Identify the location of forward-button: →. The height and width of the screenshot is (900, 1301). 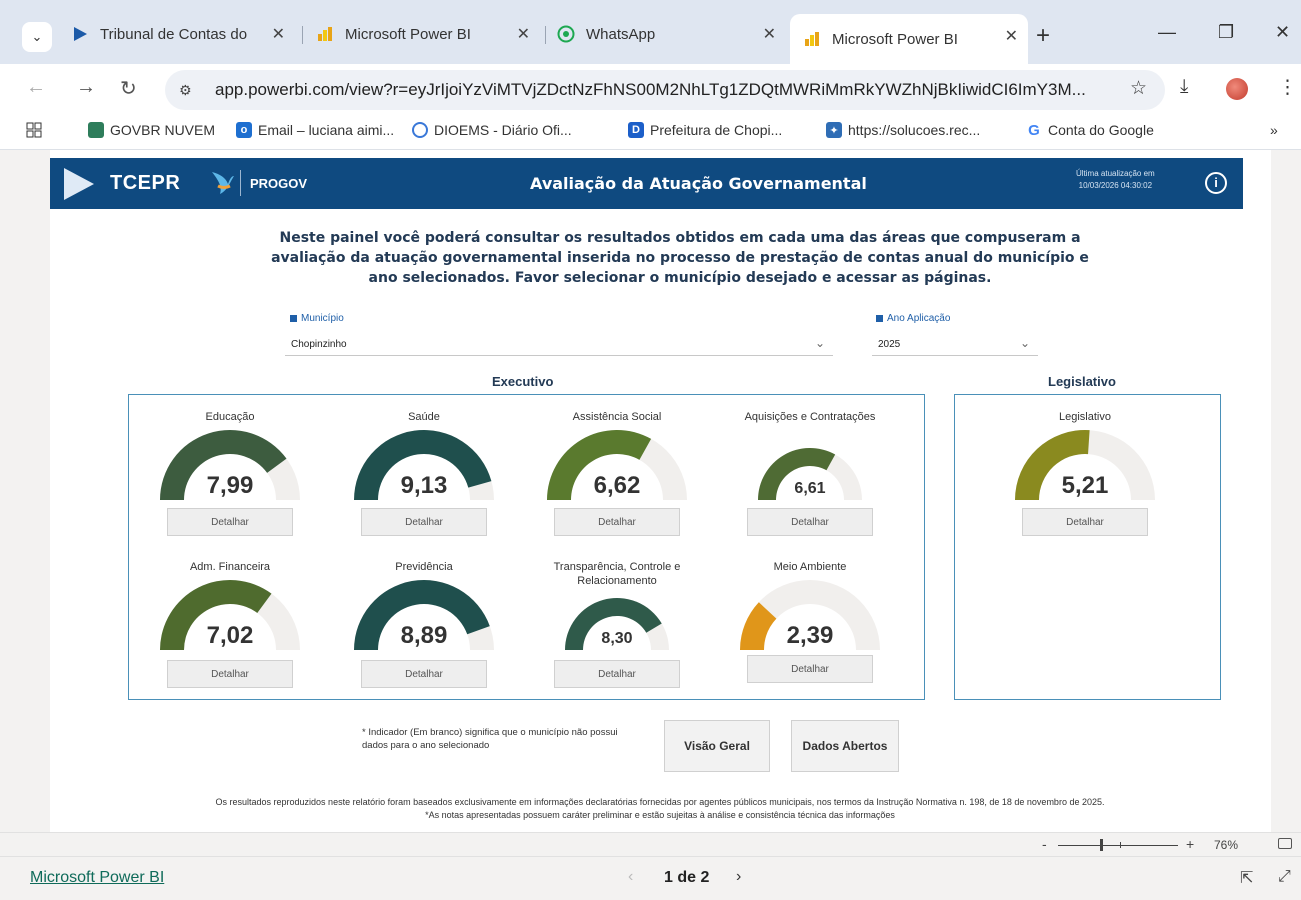
(86, 87).